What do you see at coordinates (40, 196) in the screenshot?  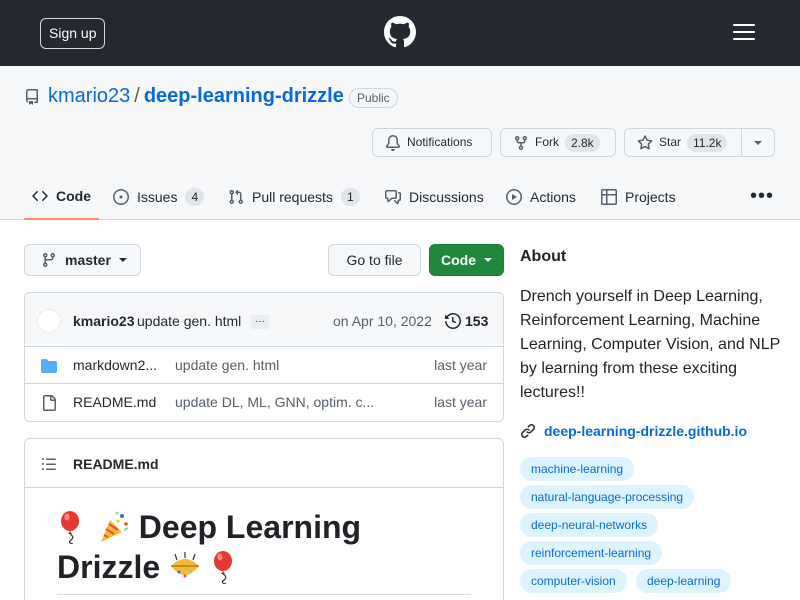 I see `code-icon` at bounding box center [40, 196].